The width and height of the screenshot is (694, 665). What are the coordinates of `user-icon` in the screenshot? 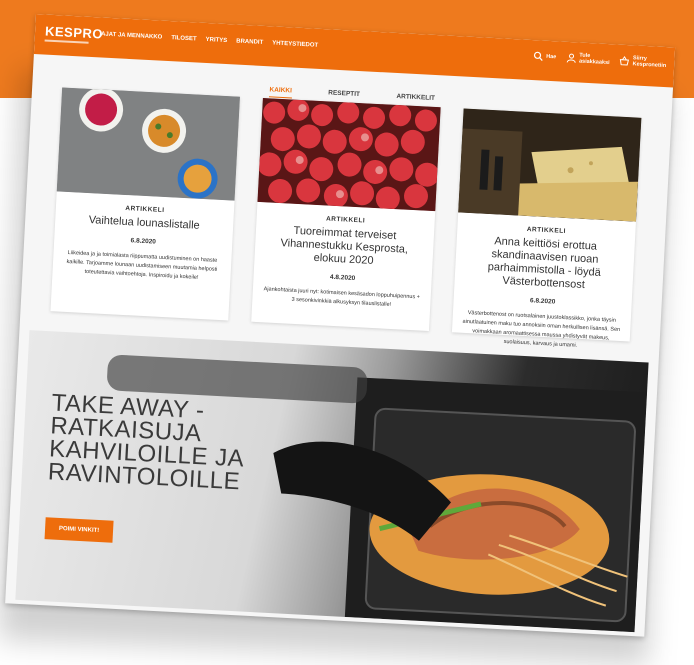 It's located at (571, 58).